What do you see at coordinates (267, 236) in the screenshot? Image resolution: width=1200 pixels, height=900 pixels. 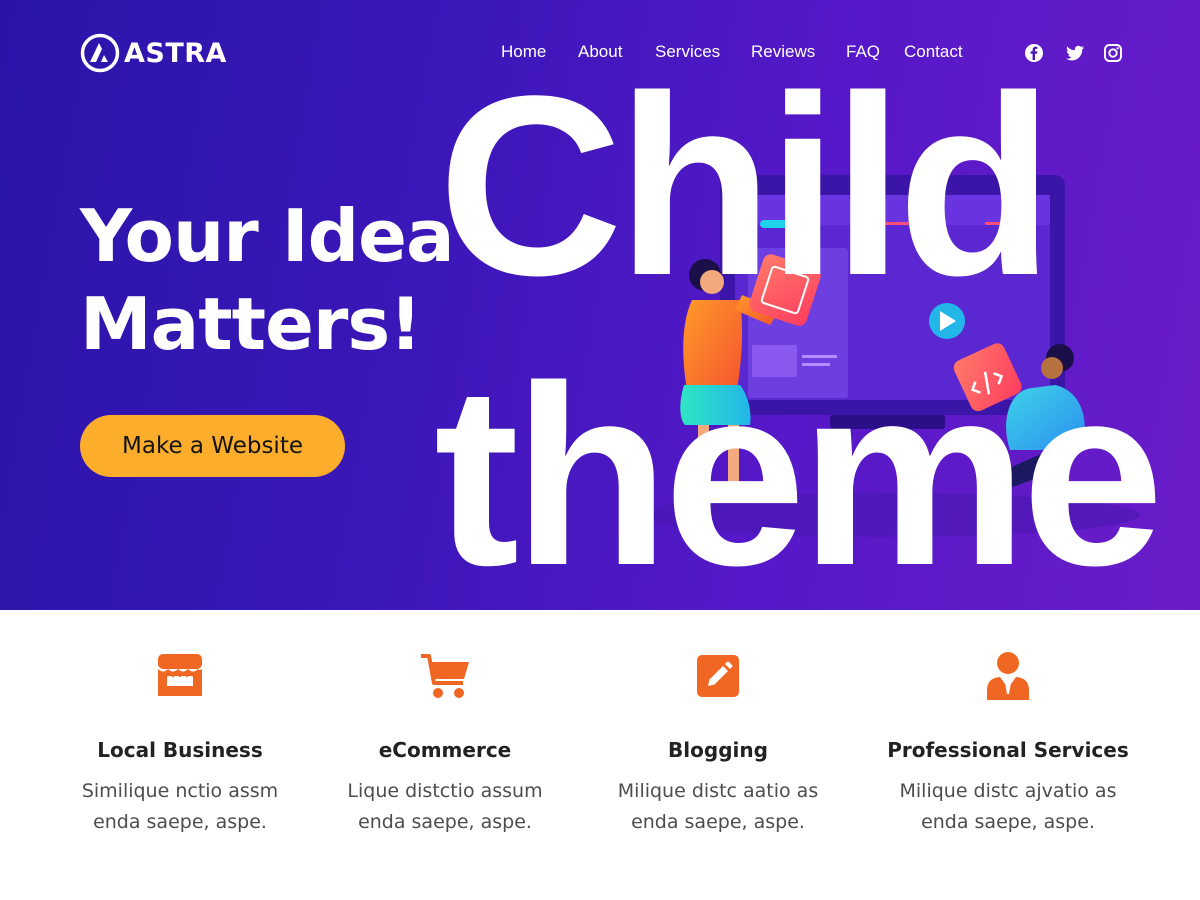 I see `headline-line-1: Your Idea` at bounding box center [267, 236].